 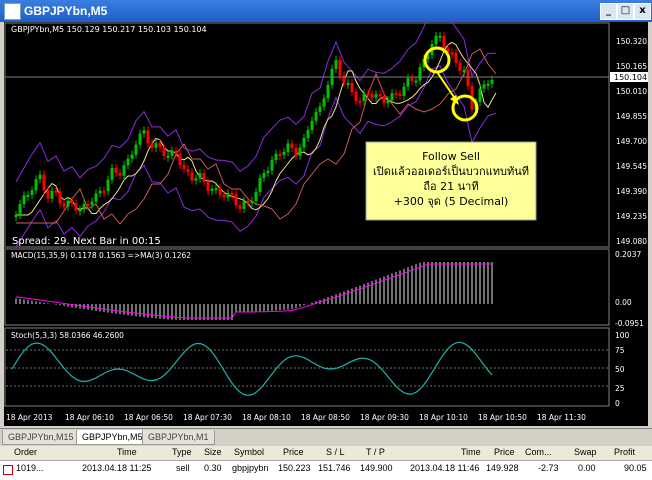 I want to click on time-tick-label: 18 Apr 06:50, so click(x=148, y=417).